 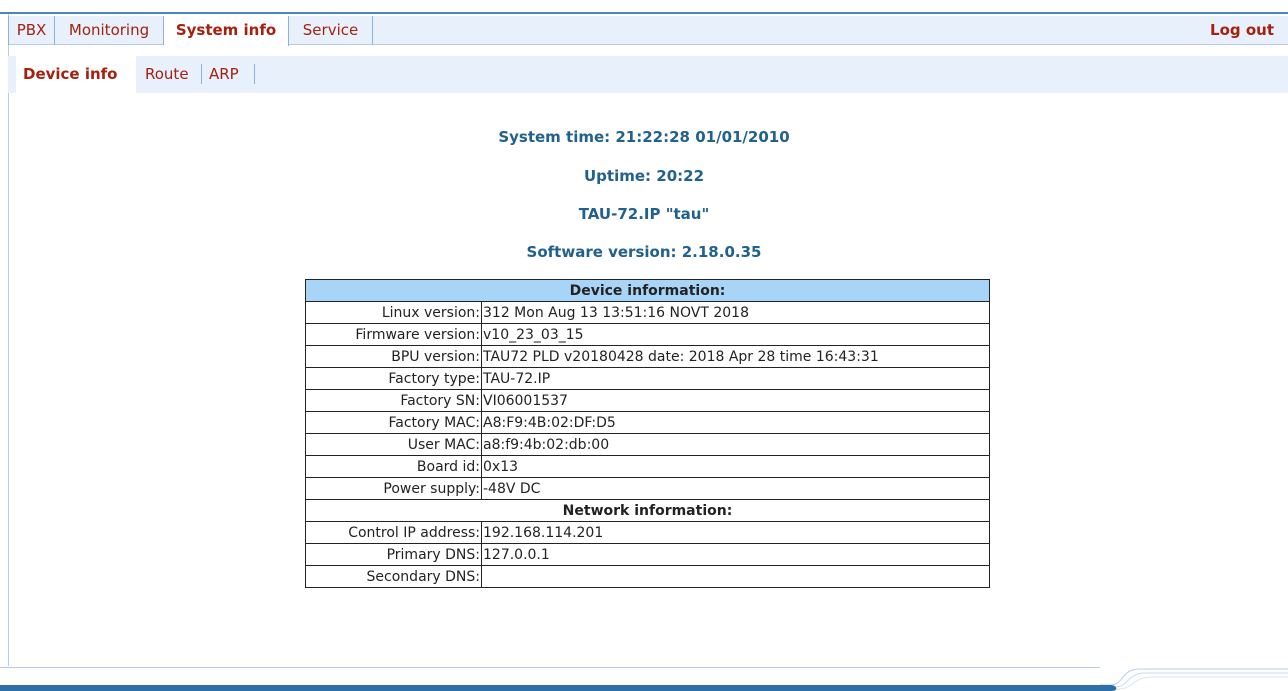 I want to click on table-row: Factory MAC: A8:F9:4B:02:DF:D5, so click(x=647, y=422).